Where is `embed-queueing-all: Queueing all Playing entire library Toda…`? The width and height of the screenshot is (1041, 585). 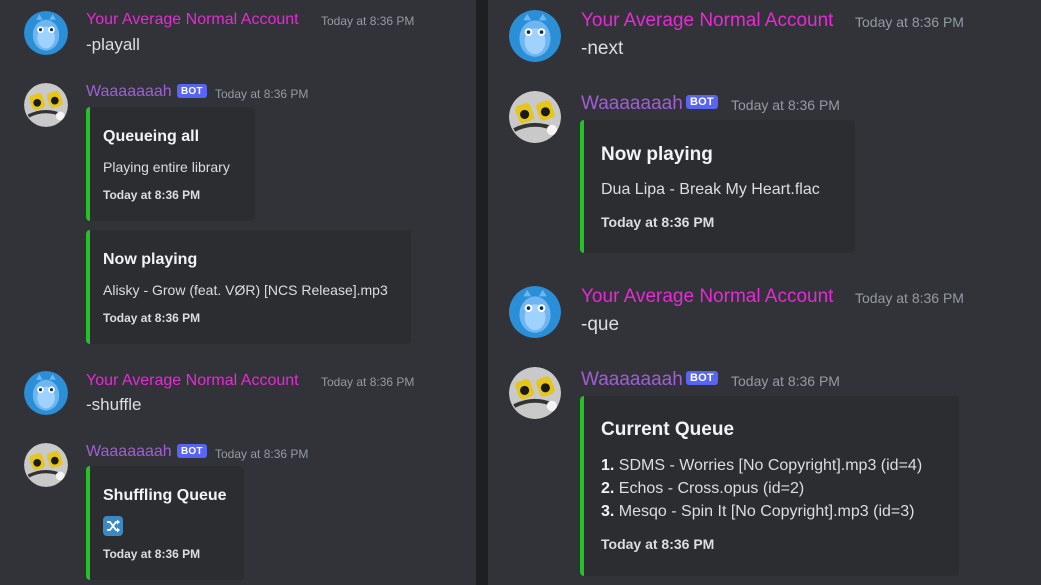
embed-queueing-all: Queueing all Playing entire library Toda… is located at coordinates (170, 164).